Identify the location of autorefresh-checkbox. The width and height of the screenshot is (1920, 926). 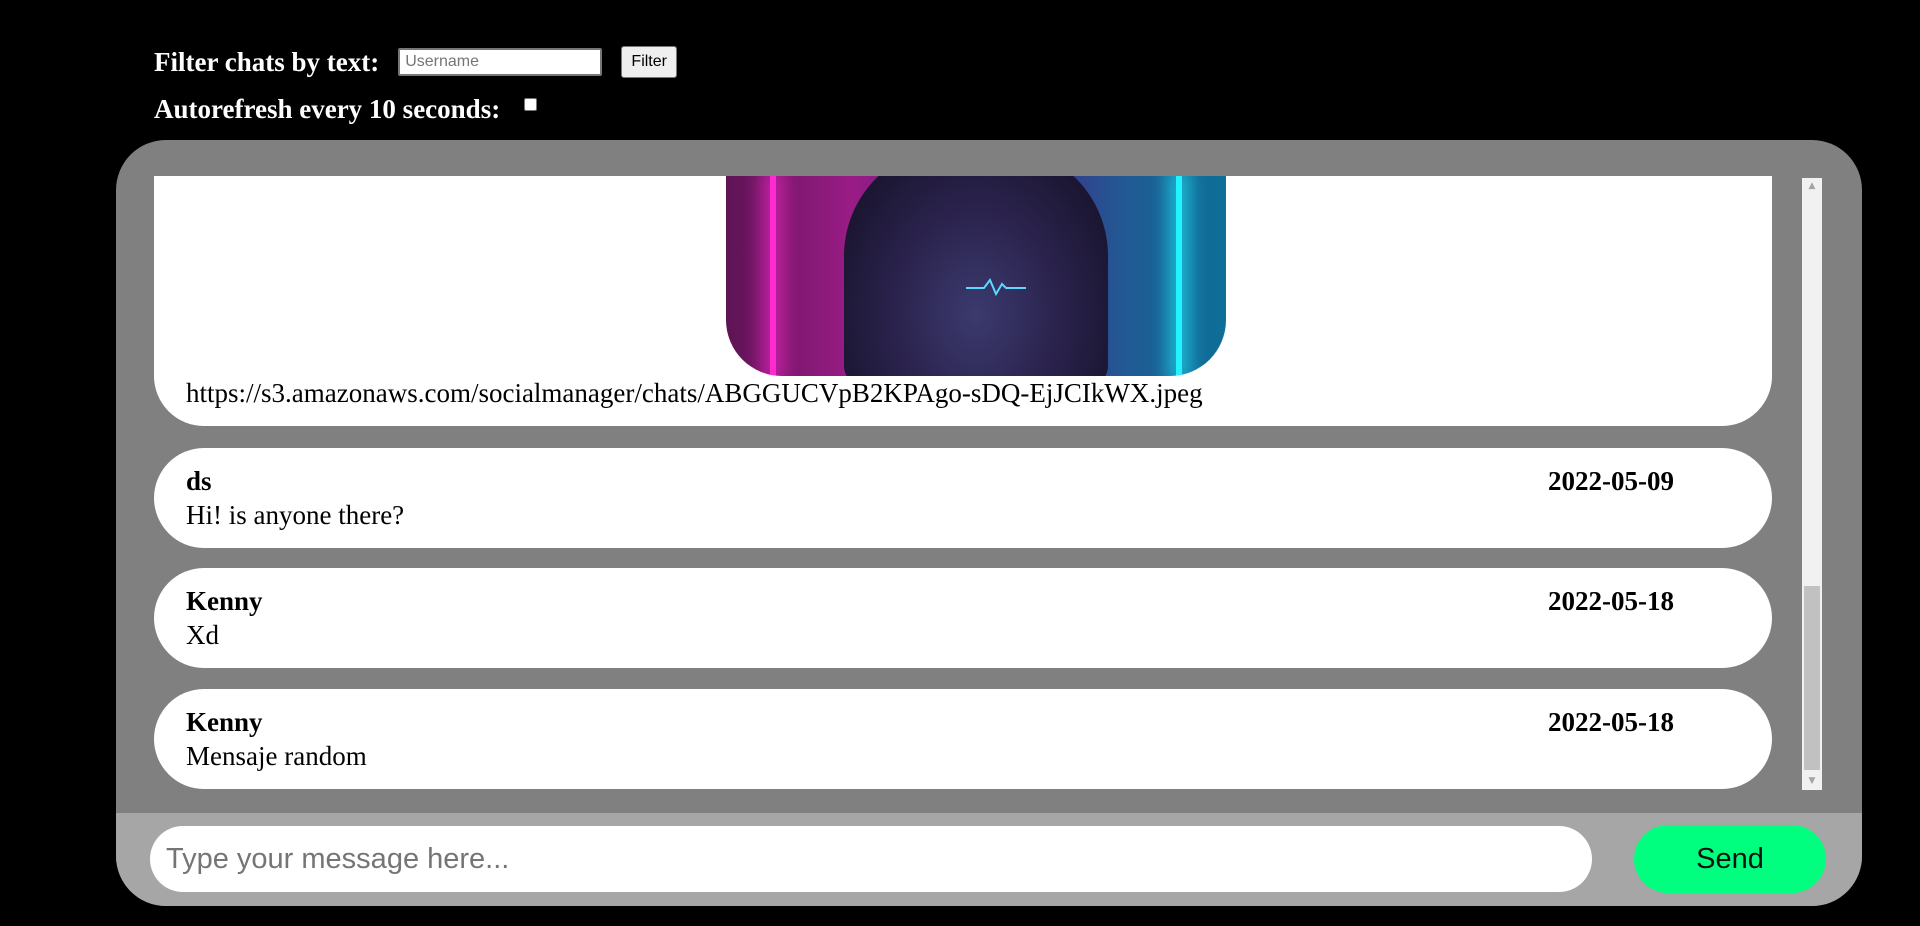
(531, 104).